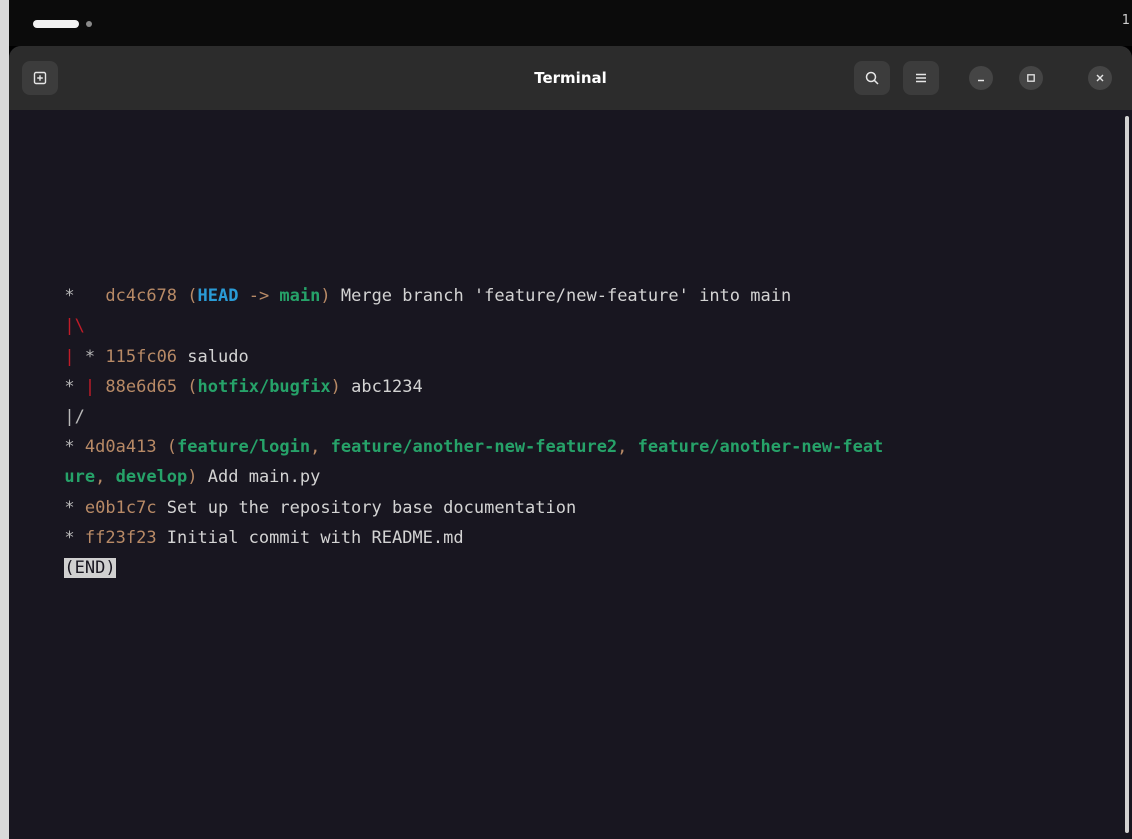  Describe the element at coordinates (1127, 474) in the screenshot. I see `terminal-scrollbar` at that location.